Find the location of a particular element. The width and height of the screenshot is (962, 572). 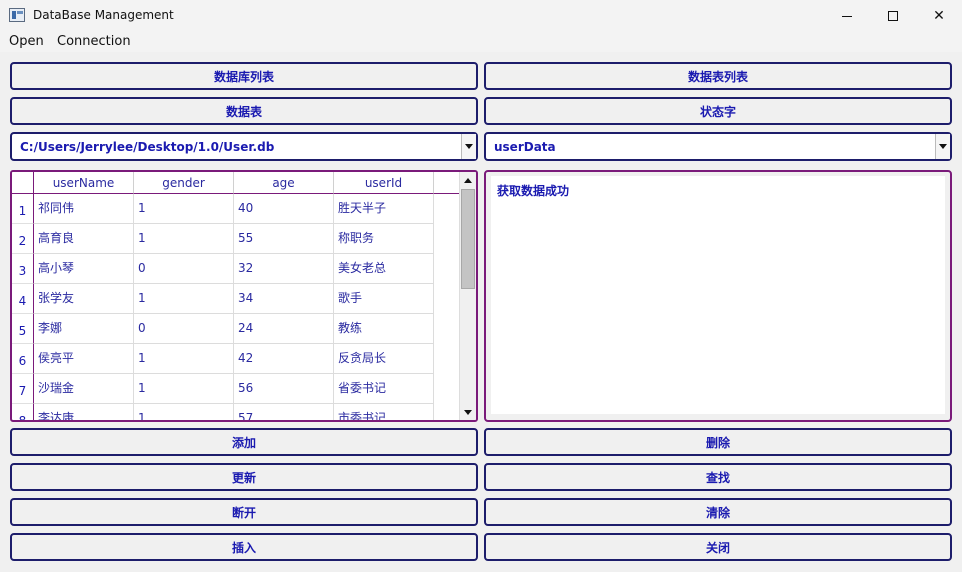

update-button: 更新 is located at coordinates (244, 477).